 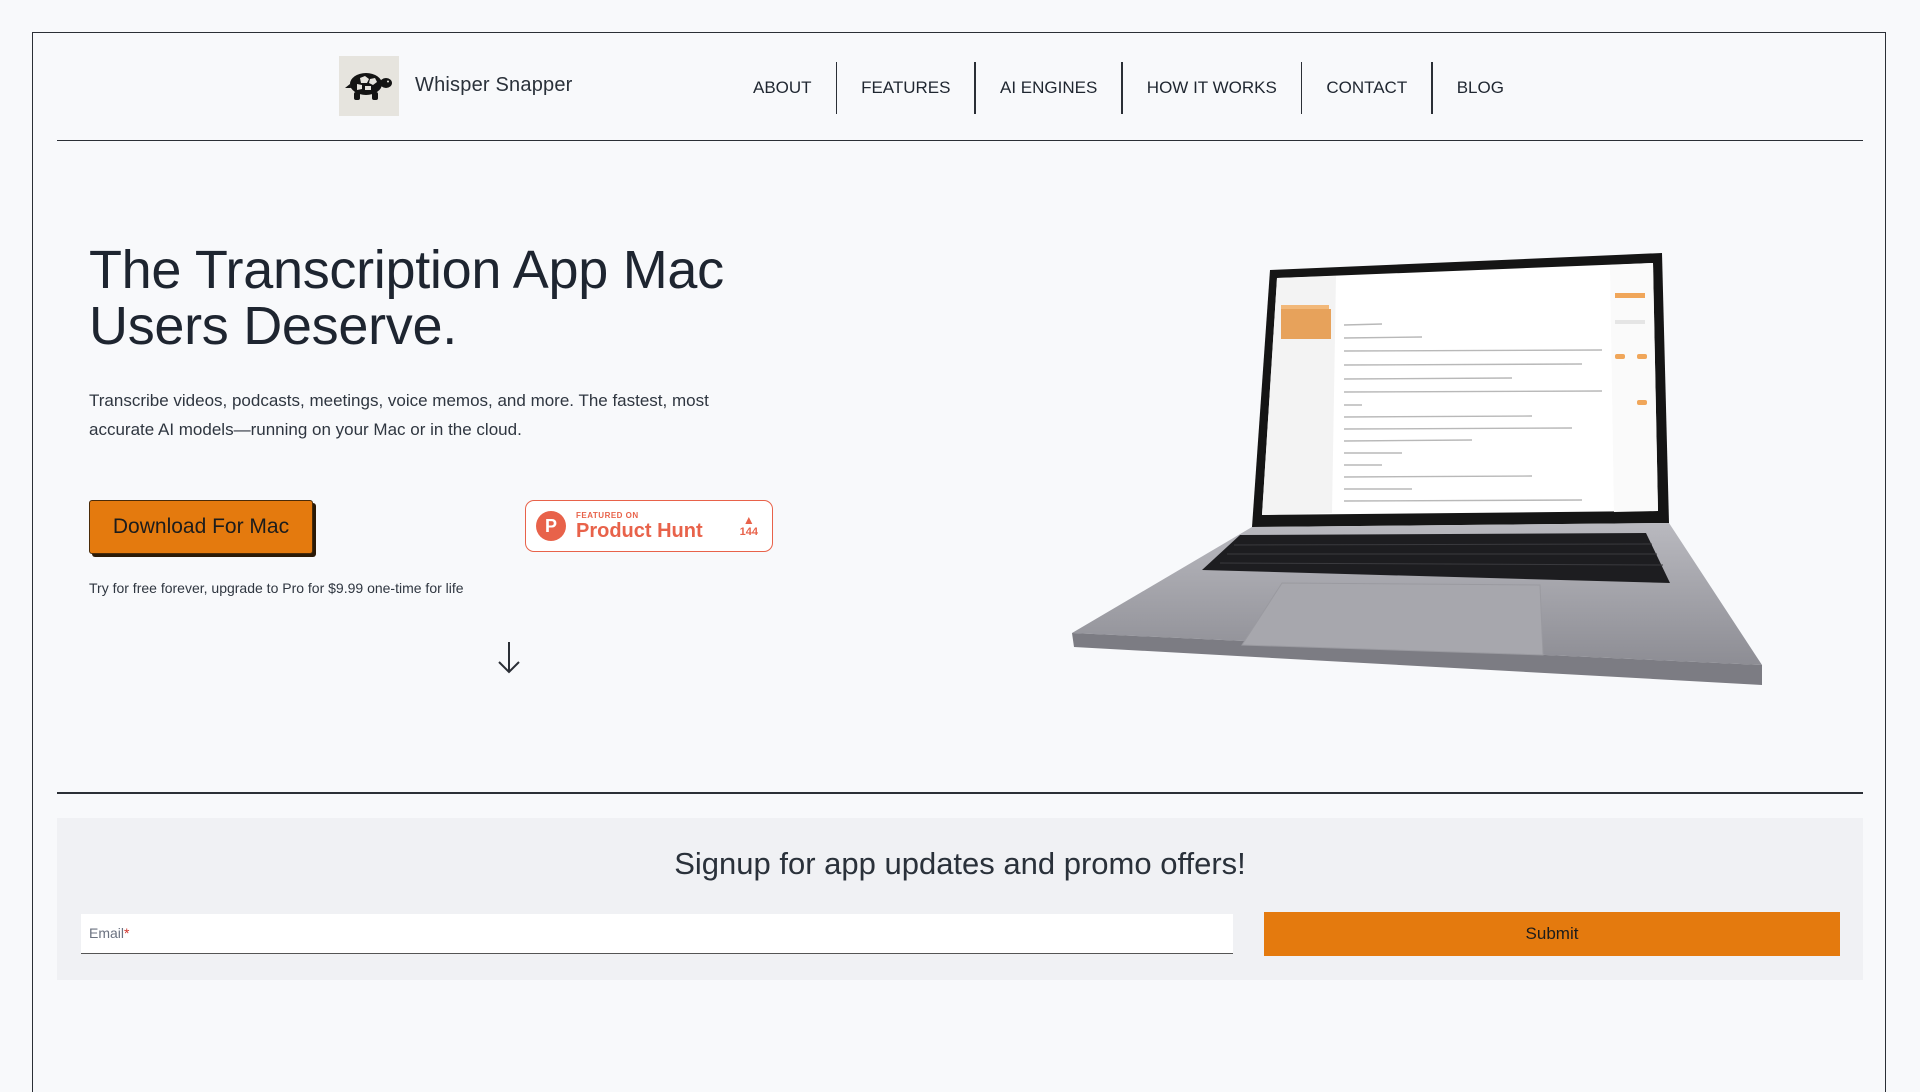 What do you see at coordinates (905, 88) in the screenshot?
I see `nav-features: FEATURES` at bounding box center [905, 88].